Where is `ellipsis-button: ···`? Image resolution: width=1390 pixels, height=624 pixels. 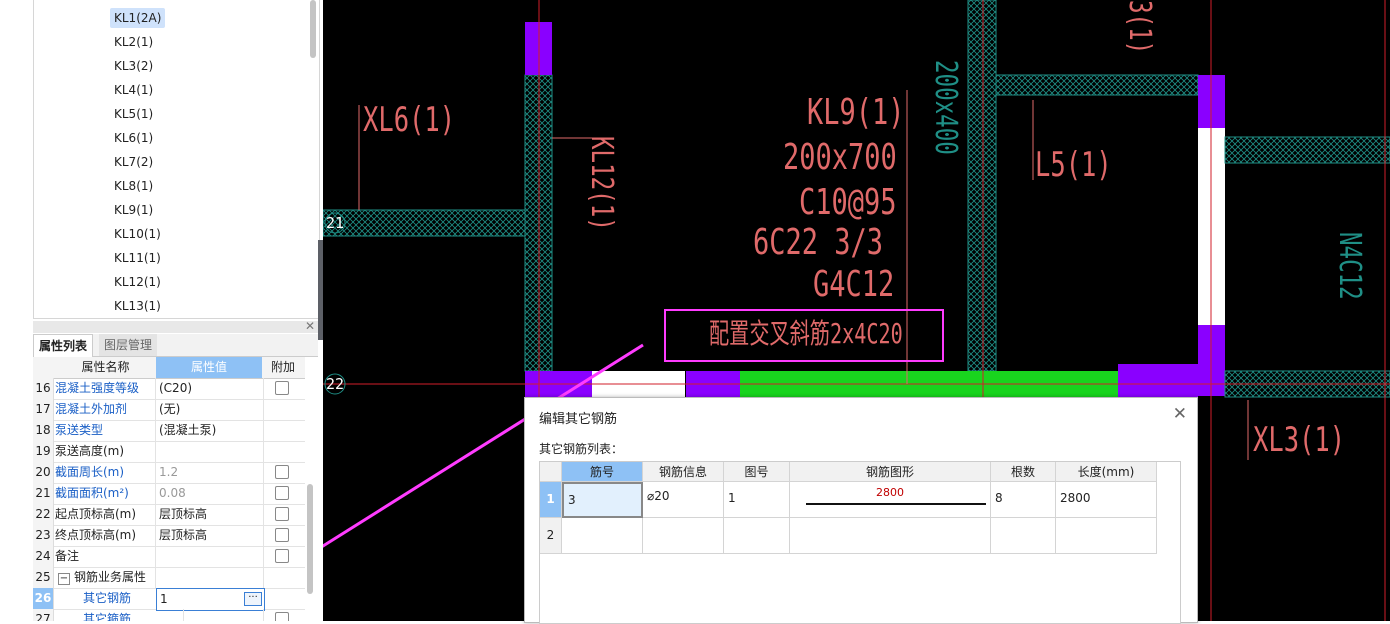
ellipsis-button: ··· is located at coordinates (253, 599).